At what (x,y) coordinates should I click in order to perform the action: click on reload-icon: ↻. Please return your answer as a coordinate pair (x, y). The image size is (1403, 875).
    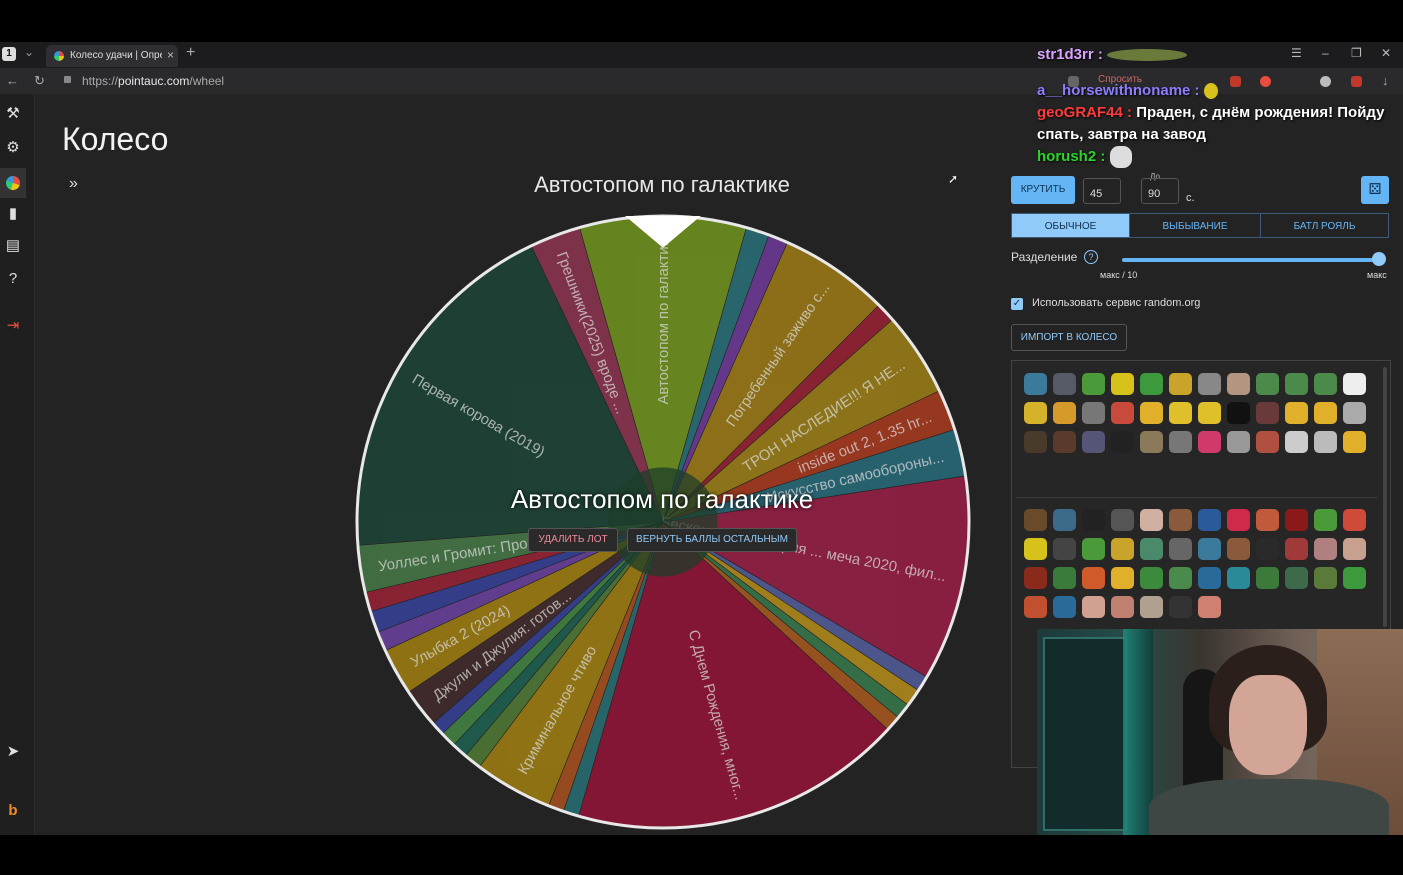
    Looking at the image, I should click on (39, 81).